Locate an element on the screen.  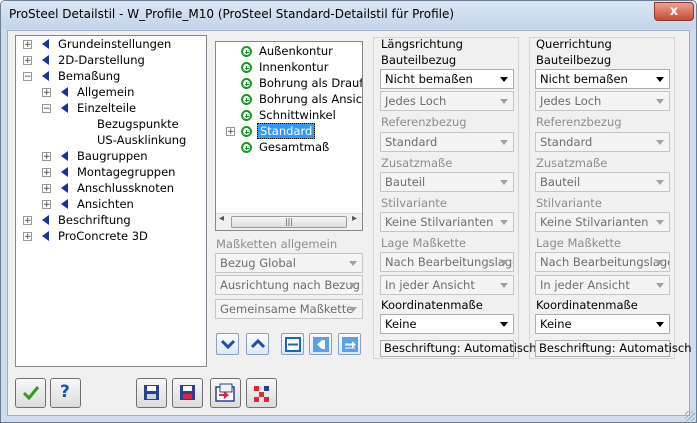
dimension-left-button is located at coordinates (320, 344).